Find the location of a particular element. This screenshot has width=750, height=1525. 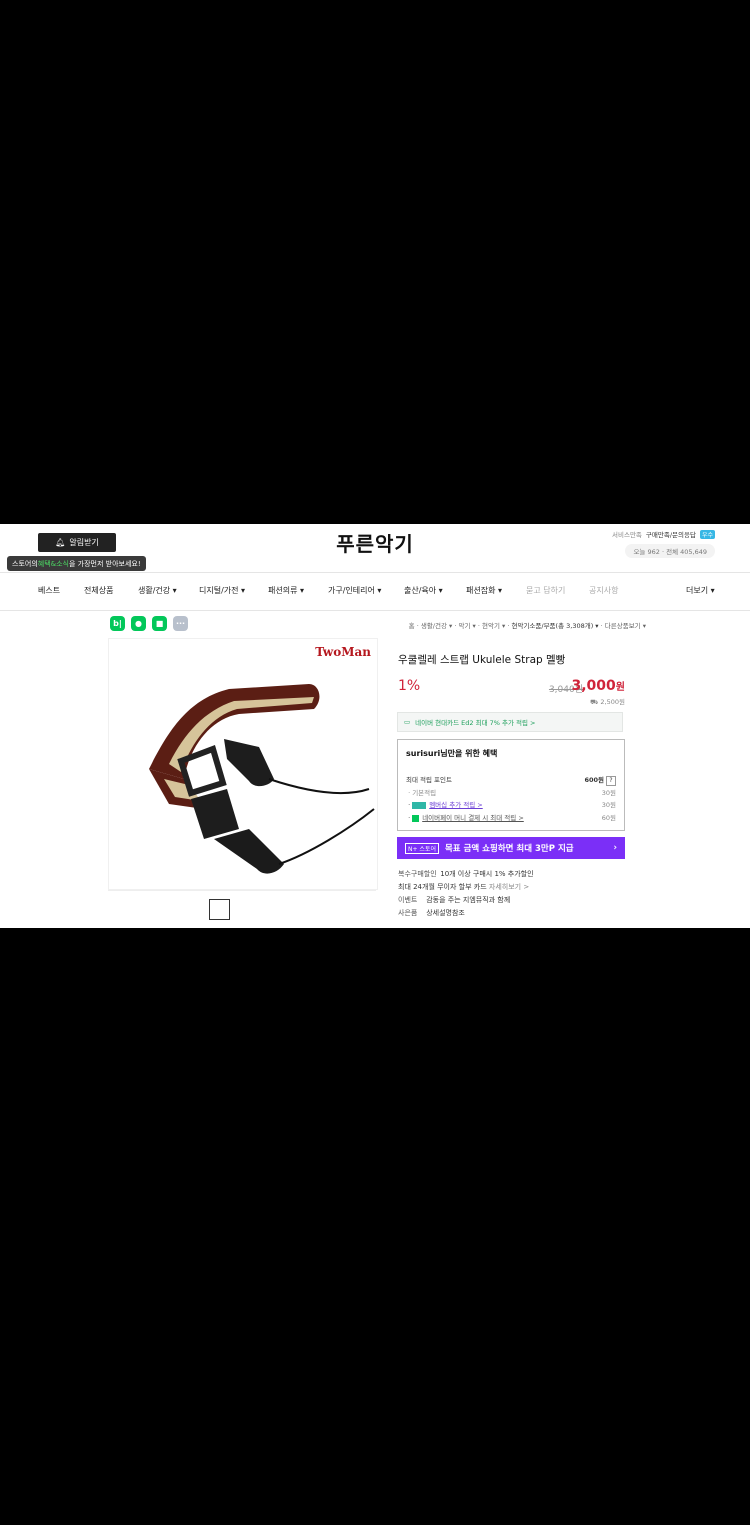

max-points-value: 600원 is located at coordinates (594, 780).